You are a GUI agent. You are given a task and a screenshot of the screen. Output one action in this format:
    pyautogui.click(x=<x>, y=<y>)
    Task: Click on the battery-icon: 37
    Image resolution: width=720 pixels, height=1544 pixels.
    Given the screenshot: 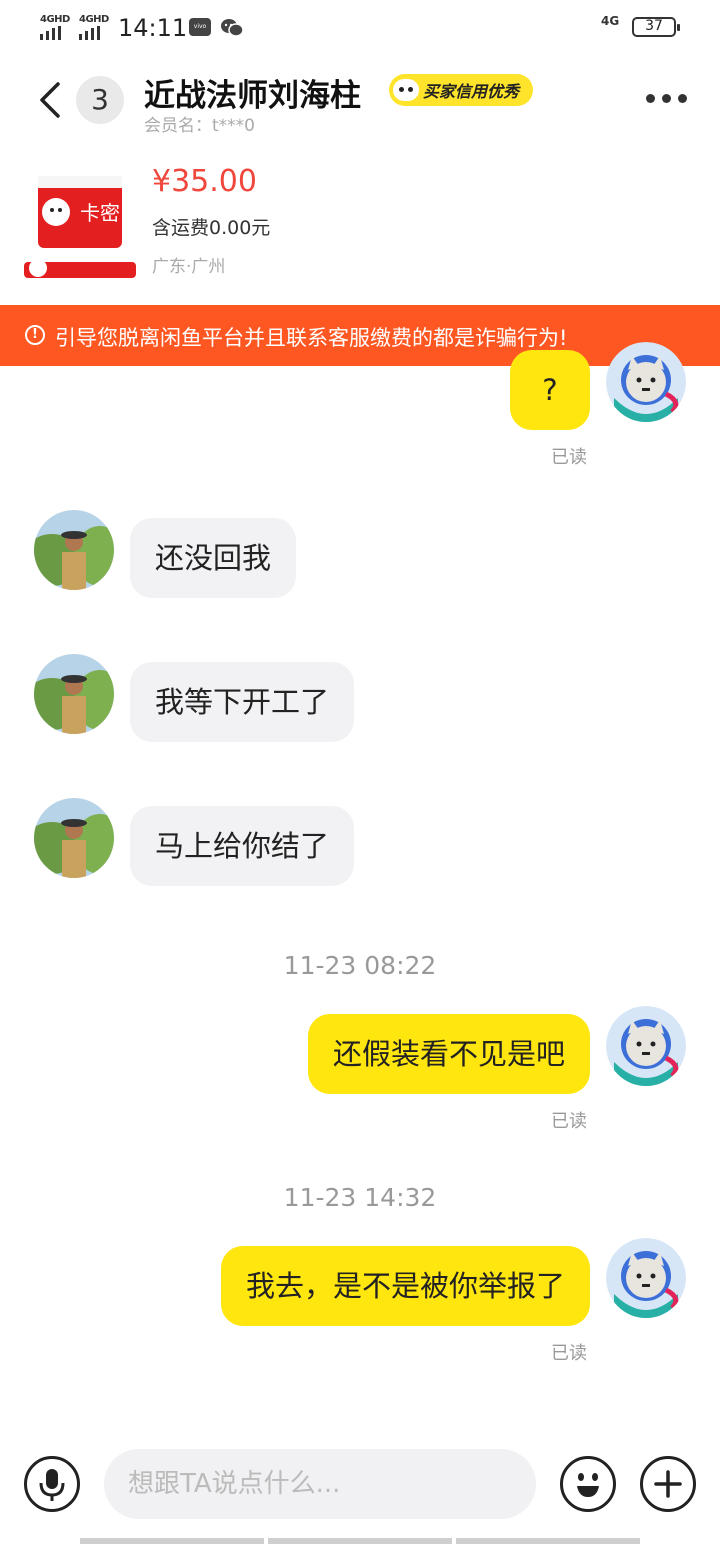 What is the action you would take?
    pyautogui.click(x=656, y=27)
    